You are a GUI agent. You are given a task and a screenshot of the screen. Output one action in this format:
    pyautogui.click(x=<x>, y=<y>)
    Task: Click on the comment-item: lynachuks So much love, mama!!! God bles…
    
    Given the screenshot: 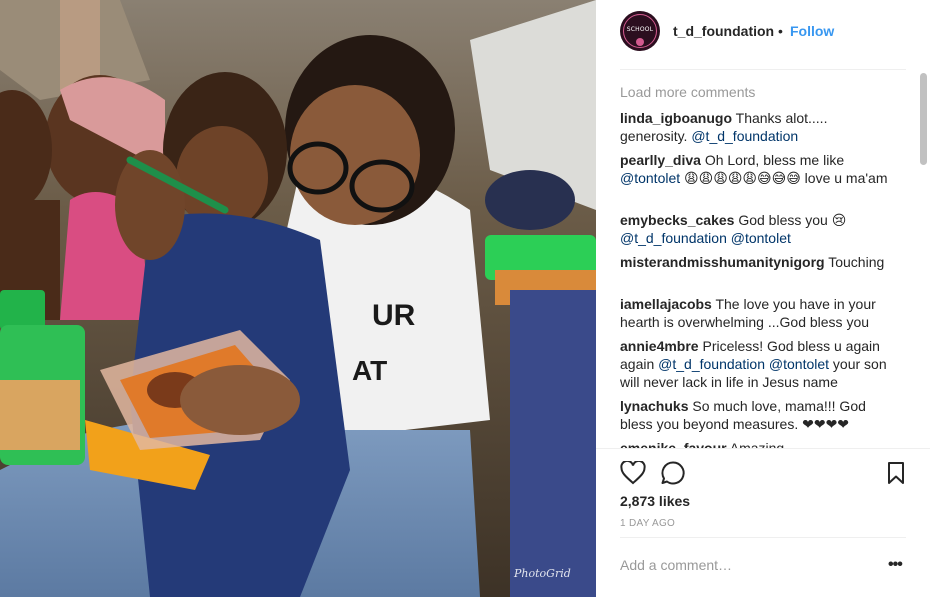 What is the action you would take?
    pyautogui.click(x=758, y=415)
    